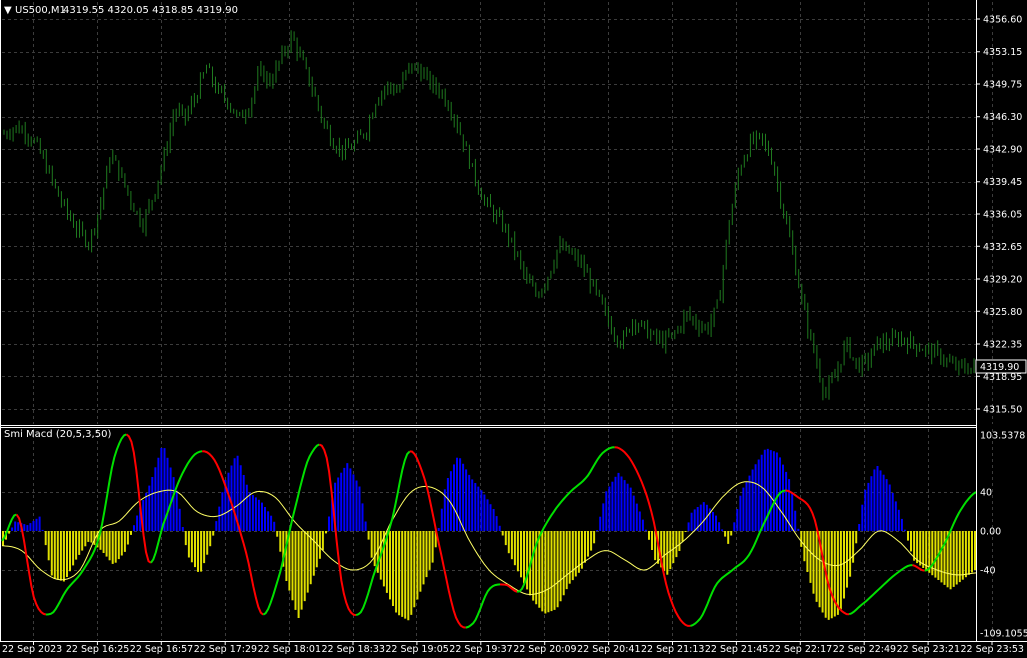 The width and height of the screenshot is (1027, 658). Describe the element at coordinates (990, 532) in the screenshot. I see `indicator-tick-label: 0.00` at that location.